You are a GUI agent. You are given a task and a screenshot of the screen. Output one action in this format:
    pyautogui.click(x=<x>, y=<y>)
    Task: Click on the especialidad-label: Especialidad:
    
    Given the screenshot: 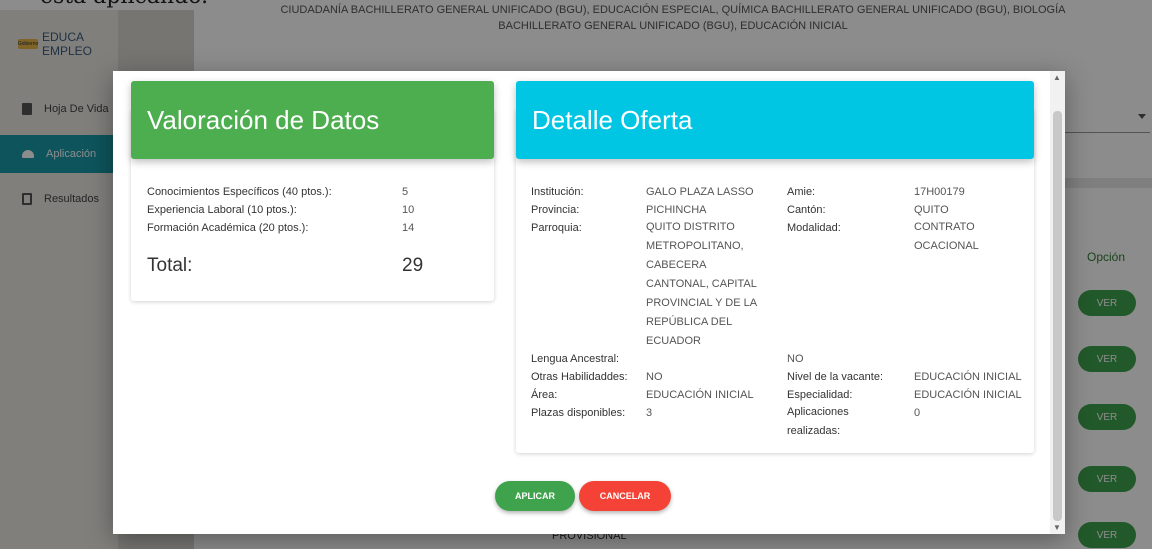 What is the action you would take?
    pyautogui.click(x=820, y=395)
    